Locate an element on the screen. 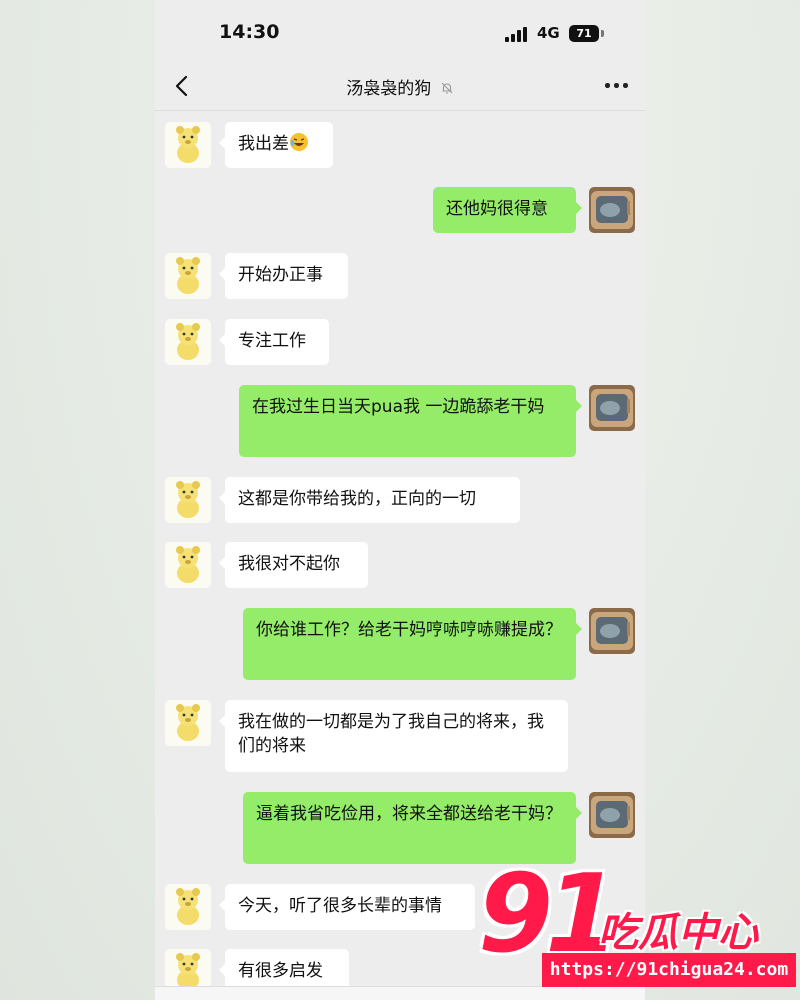 This screenshot has width=800, height=1000. message-bubble: 专注工作 is located at coordinates (274, 342).